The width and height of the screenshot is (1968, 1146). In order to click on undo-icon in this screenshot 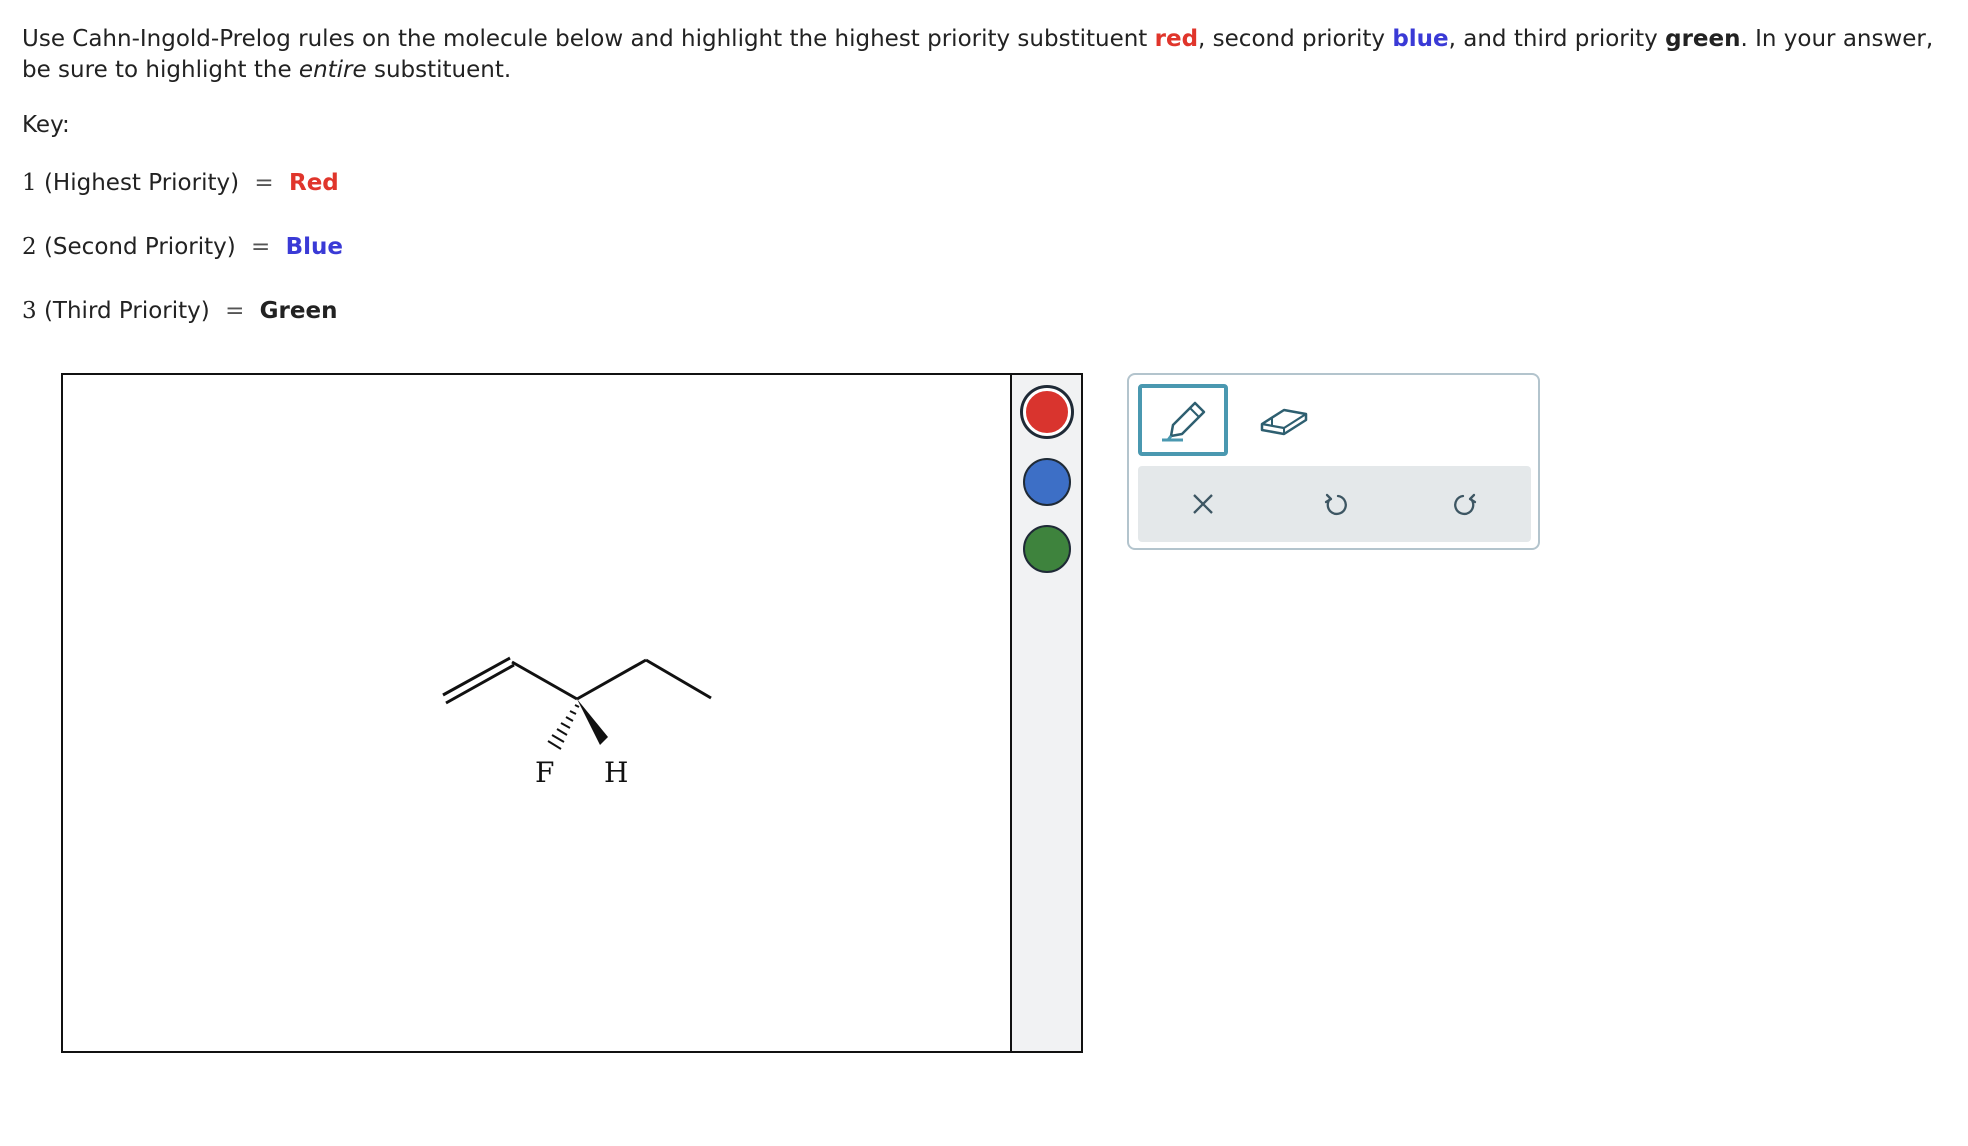, I will do `click(1335, 504)`.